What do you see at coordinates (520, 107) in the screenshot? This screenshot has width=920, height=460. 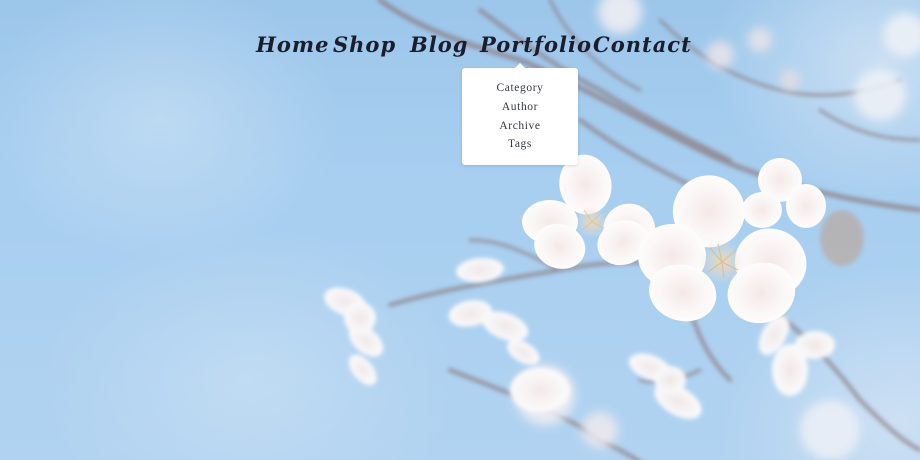 I see `dropdown-item-author: Author` at bounding box center [520, 107].